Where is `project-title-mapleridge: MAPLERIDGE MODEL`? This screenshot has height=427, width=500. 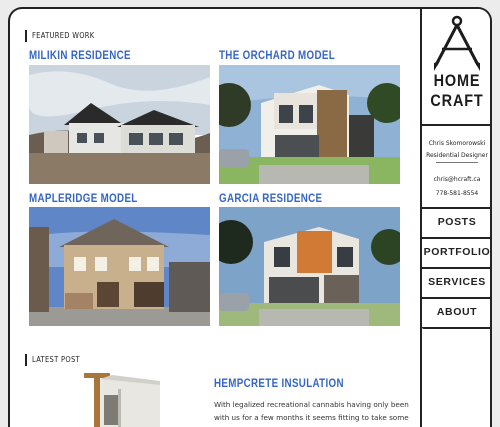 project-title-mapleridge: MAPLERIDGE MODEL is located at coordinates (83, 199).